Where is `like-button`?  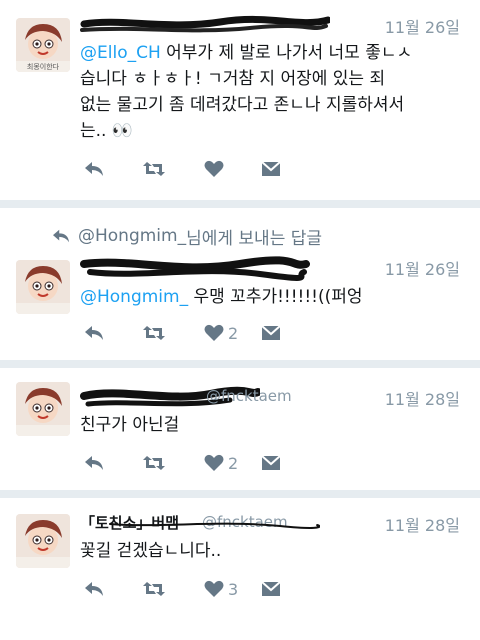 like-button is located at coordinates (216, 169).